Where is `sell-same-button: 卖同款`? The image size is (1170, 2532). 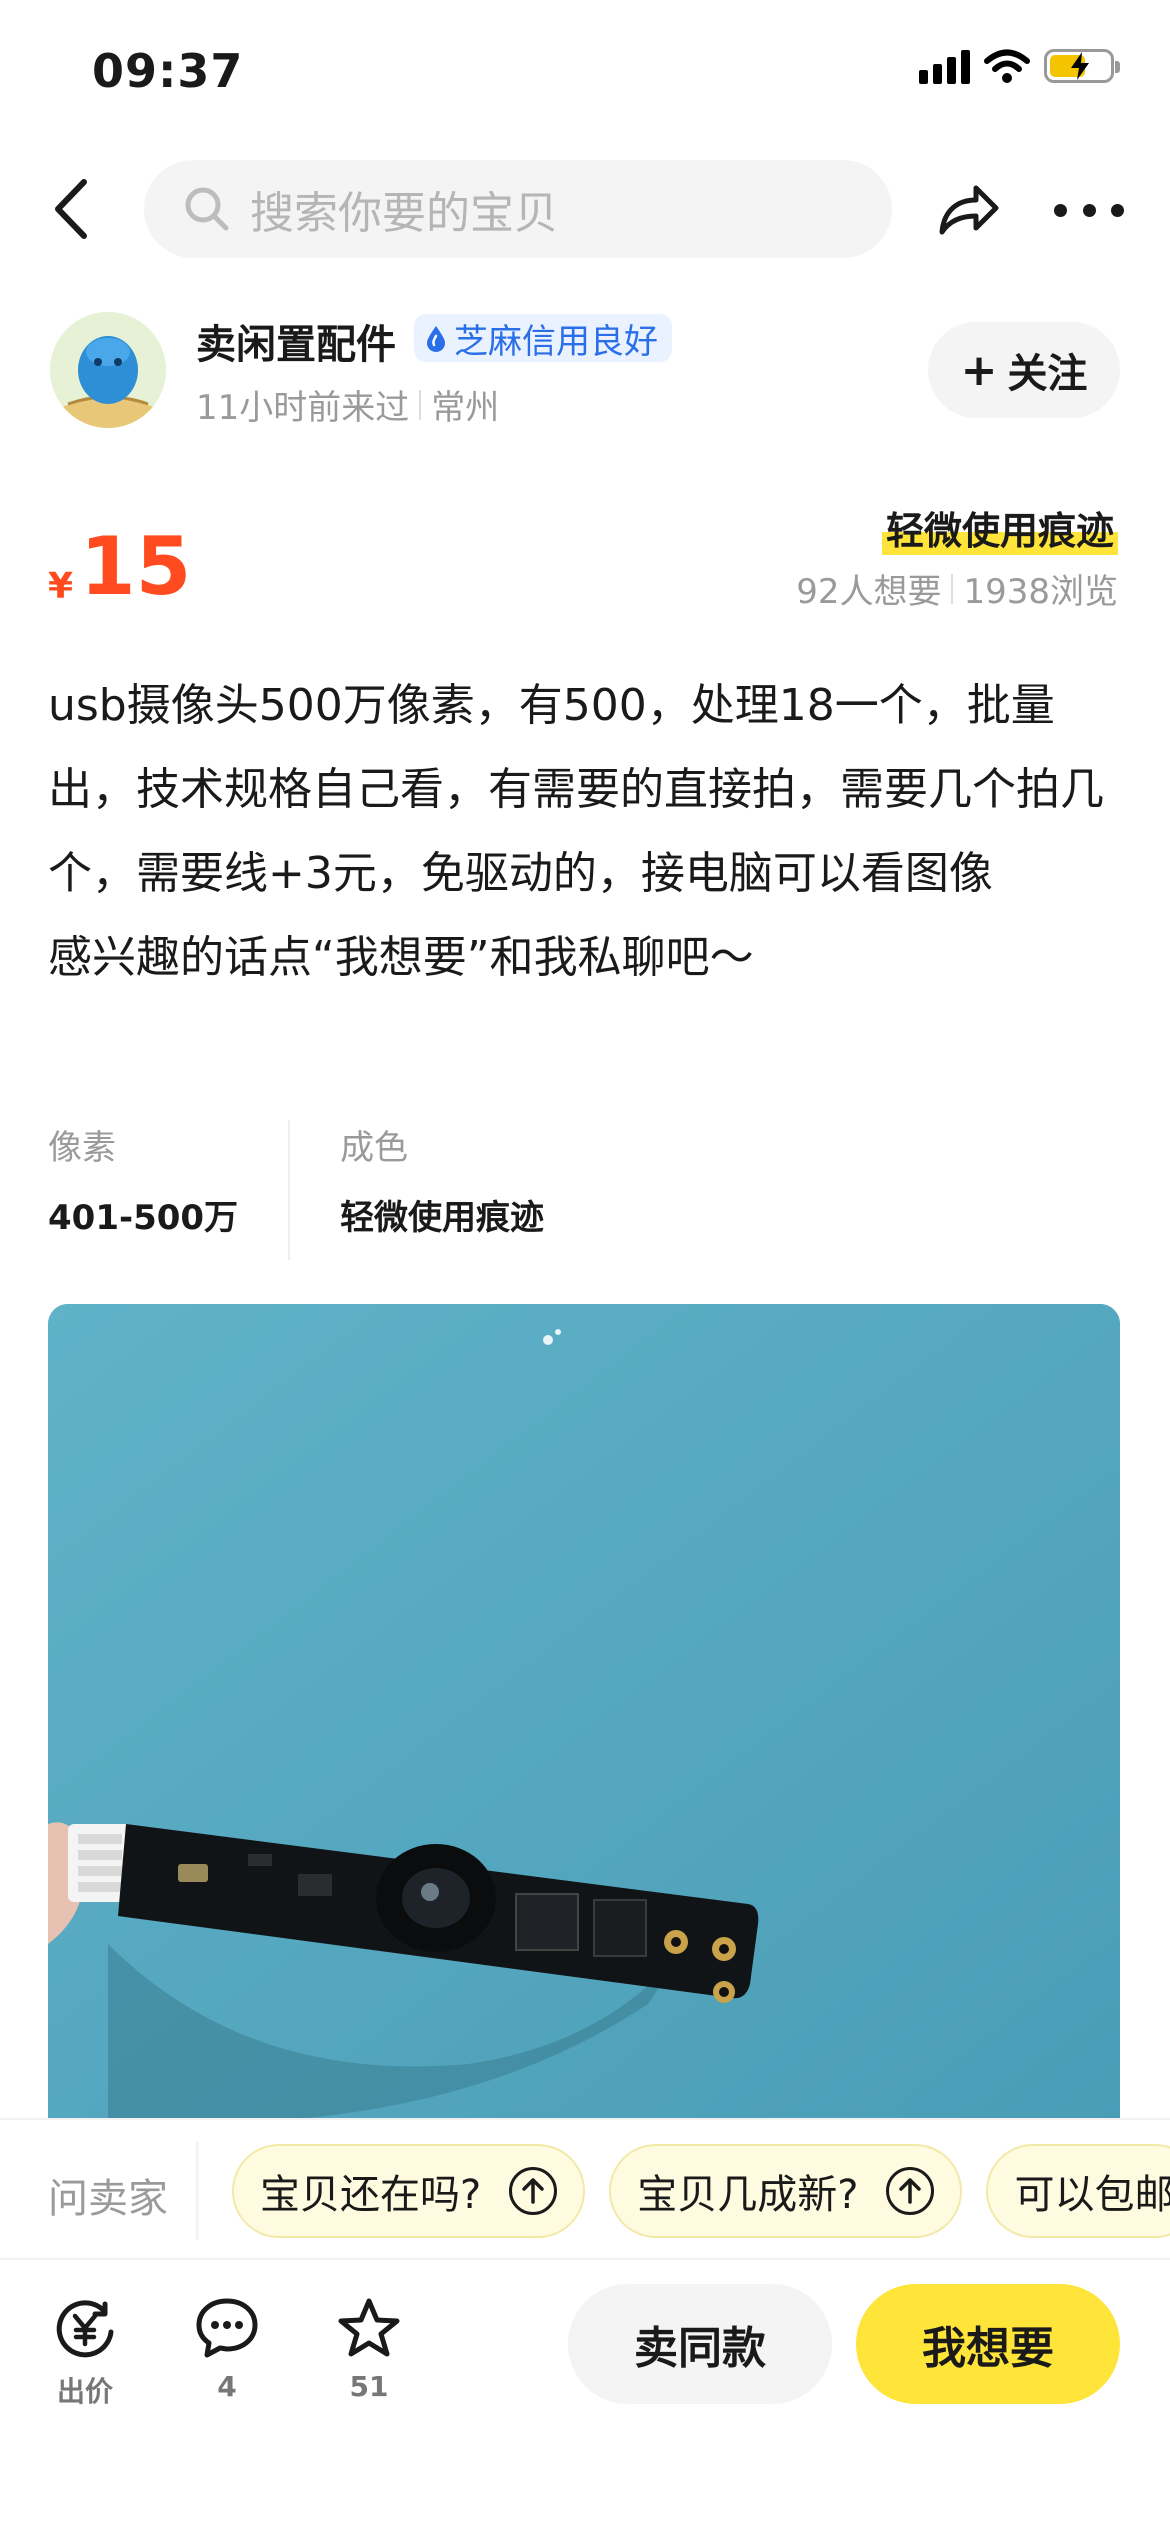 sell-same-button: 卖同款 is located at coordinates (700, 2344).